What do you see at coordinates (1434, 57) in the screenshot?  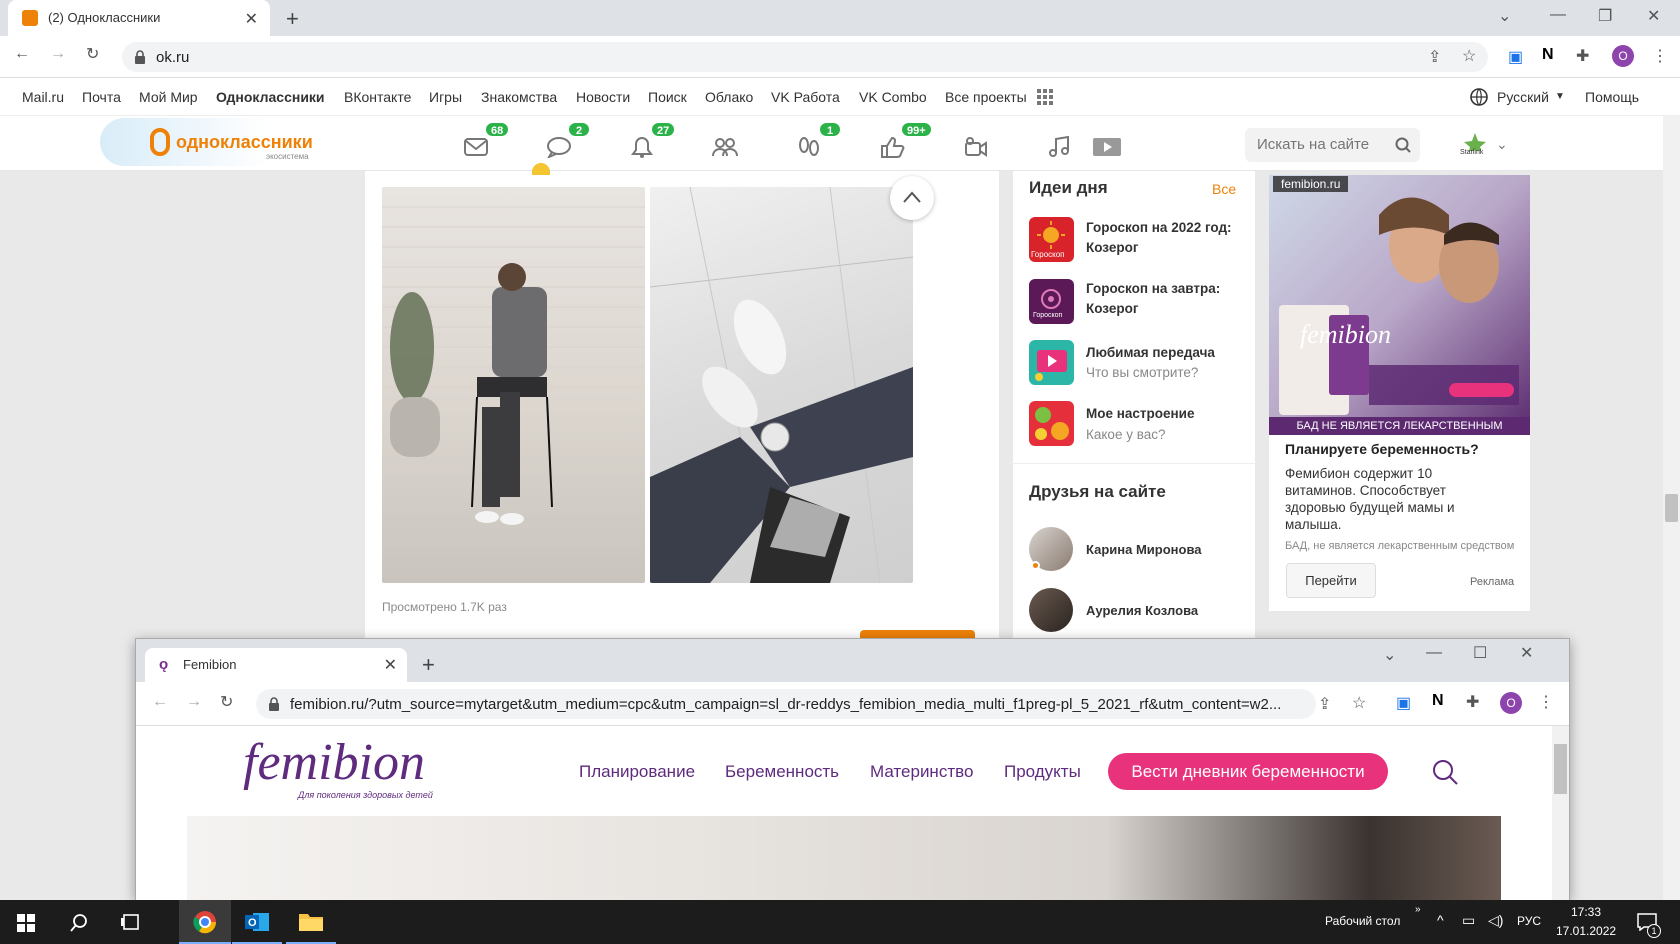 I see `share-icon: ⇪` at bounding box center [1434, 57].